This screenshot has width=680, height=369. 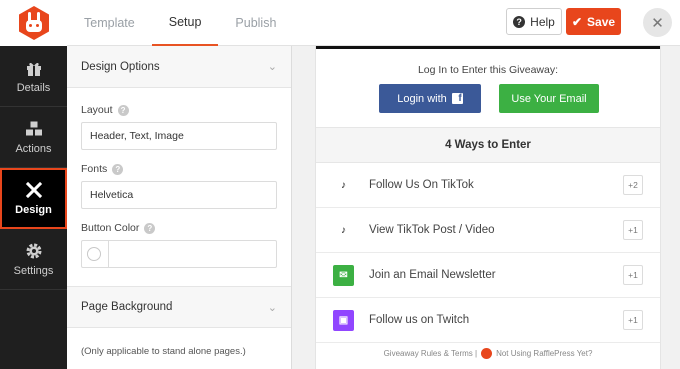 I want to click on entry-label: View TikTok Post / Video, so click(x=432, y=230).